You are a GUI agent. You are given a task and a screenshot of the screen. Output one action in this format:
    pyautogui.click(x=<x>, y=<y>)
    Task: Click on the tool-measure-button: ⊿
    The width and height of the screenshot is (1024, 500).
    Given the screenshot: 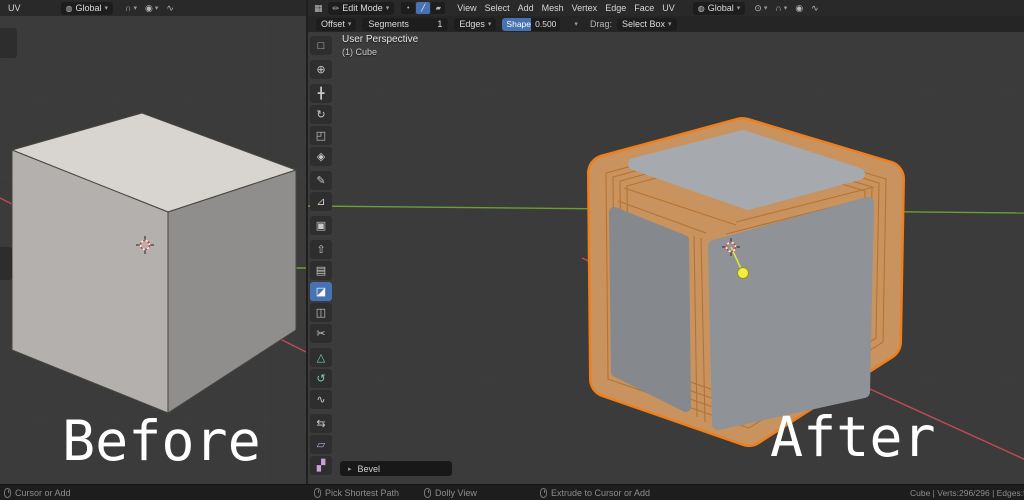 What is the action you would take?
    pyautogui.click(x=321, y=201)
    